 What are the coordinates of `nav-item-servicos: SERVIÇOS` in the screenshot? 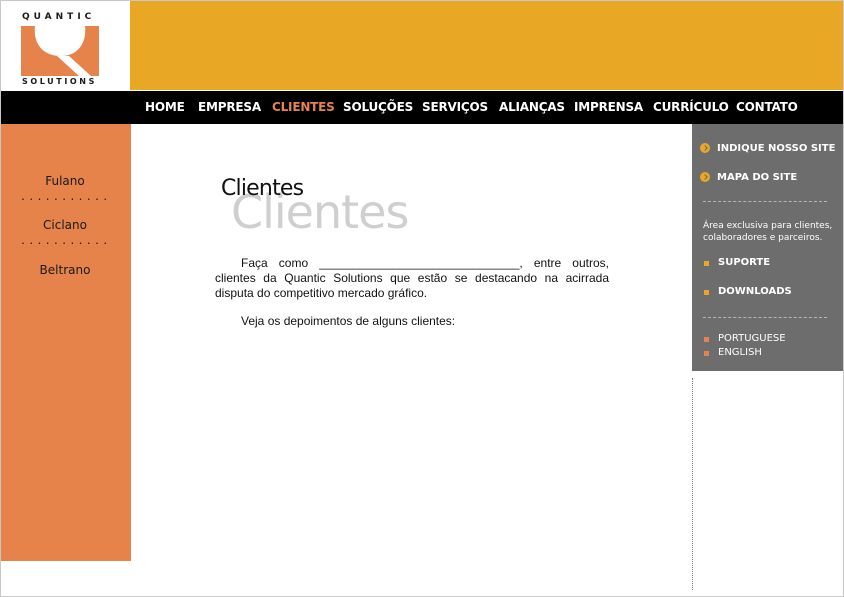 It's located at (455, 107).